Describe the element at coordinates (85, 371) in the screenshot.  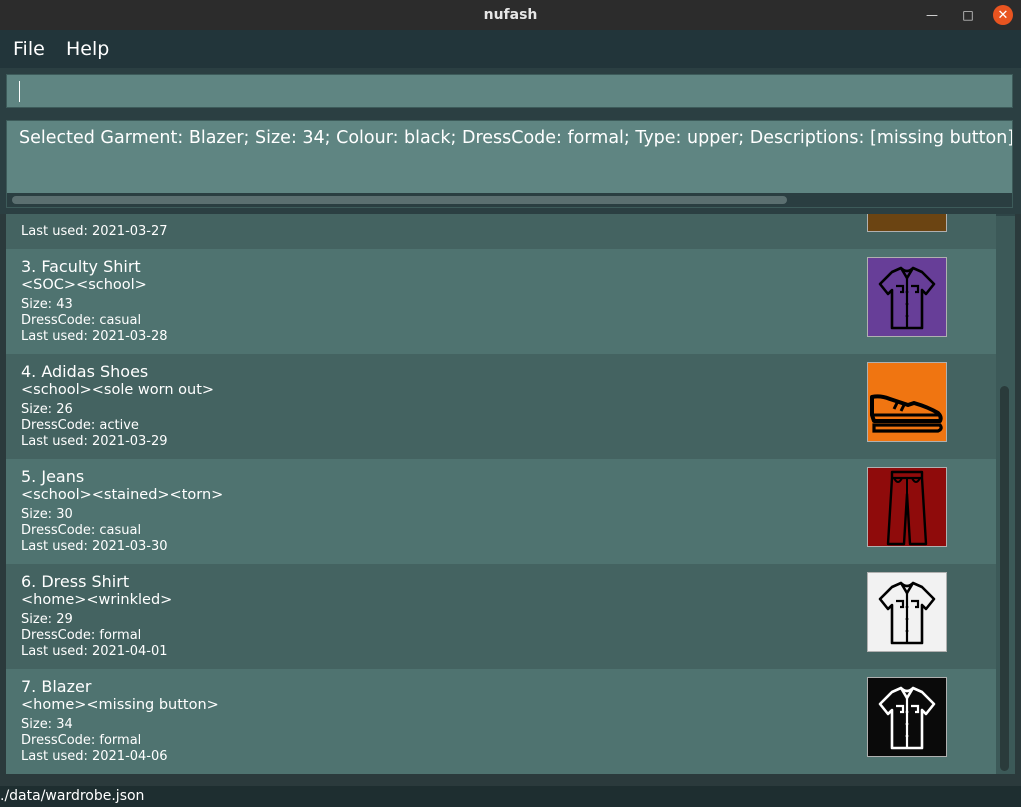
I see `garment-name: 4. Adidas Shoes` at that location.